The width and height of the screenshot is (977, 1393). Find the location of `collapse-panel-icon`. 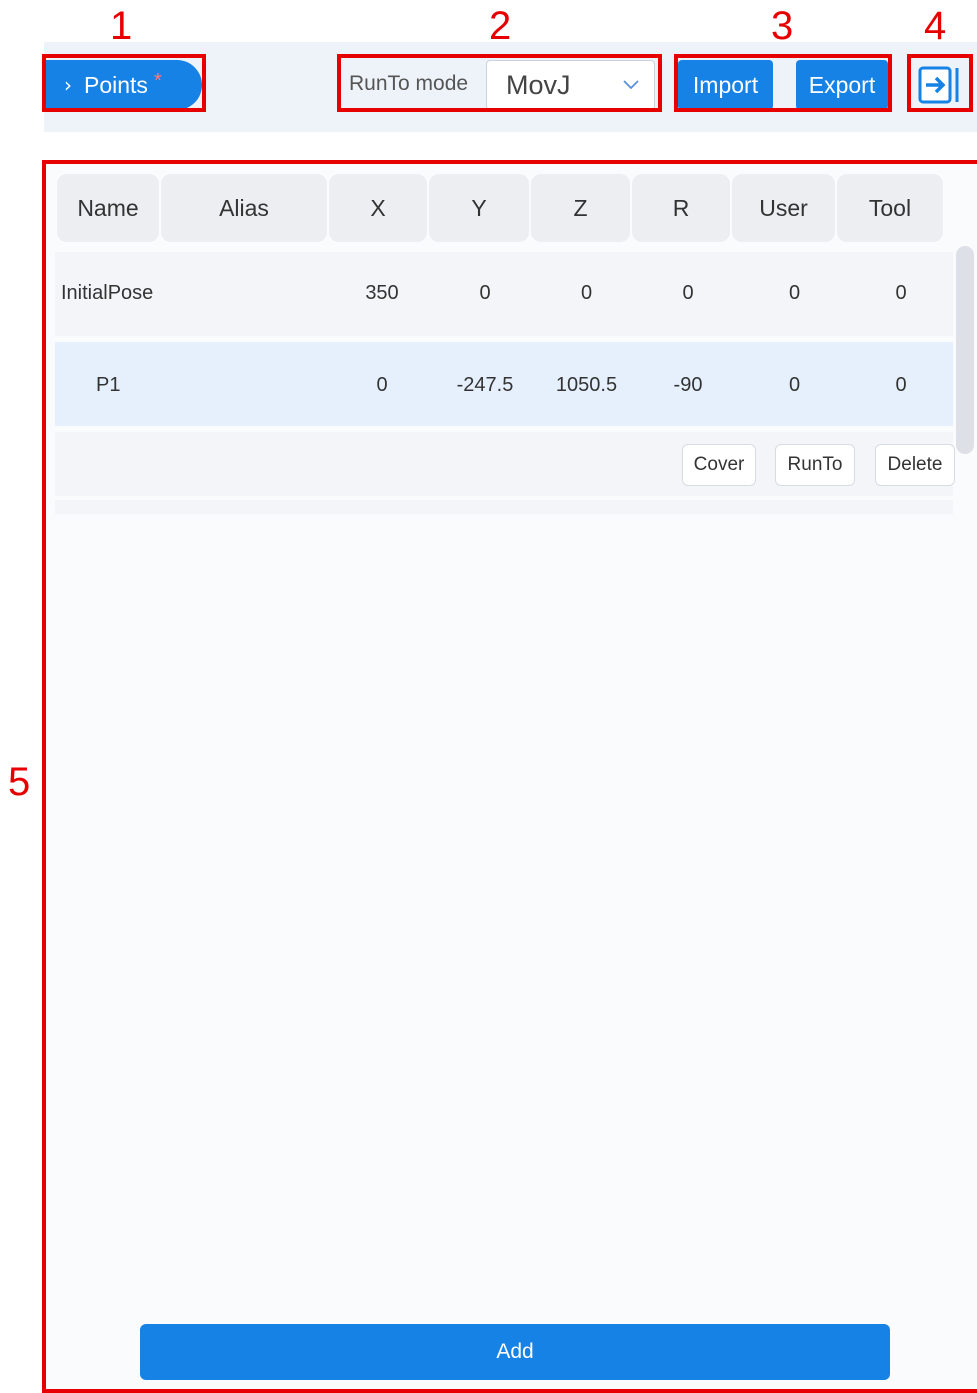

collapse-panel-icon is located at coordinates (939, 85).